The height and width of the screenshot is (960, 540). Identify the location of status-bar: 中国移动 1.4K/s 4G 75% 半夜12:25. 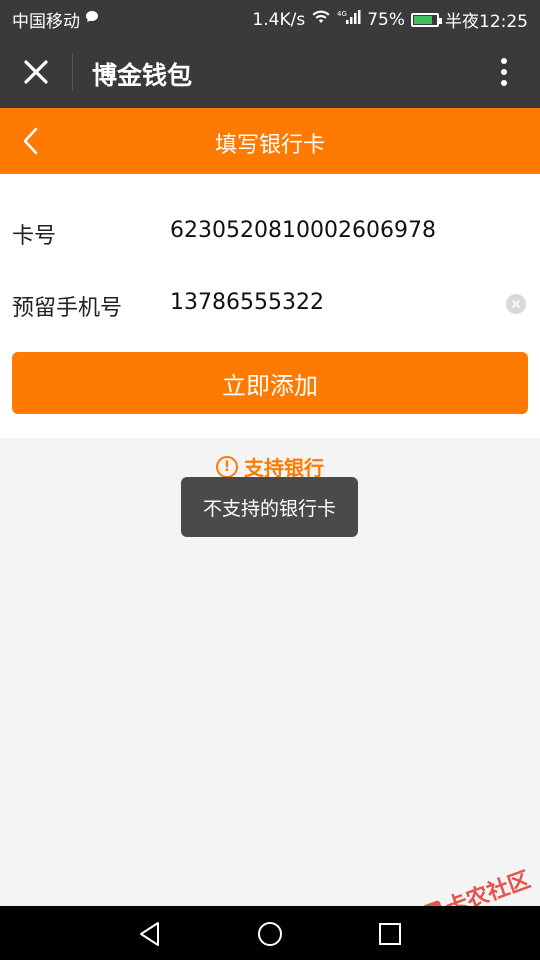
(270, 18).